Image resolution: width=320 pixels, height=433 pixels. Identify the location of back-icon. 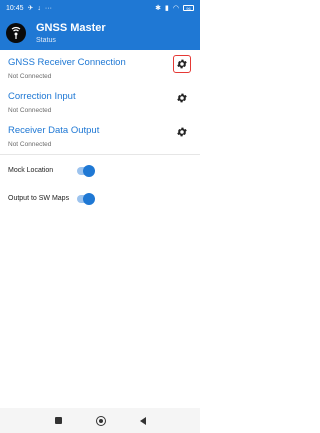
(142, 420).